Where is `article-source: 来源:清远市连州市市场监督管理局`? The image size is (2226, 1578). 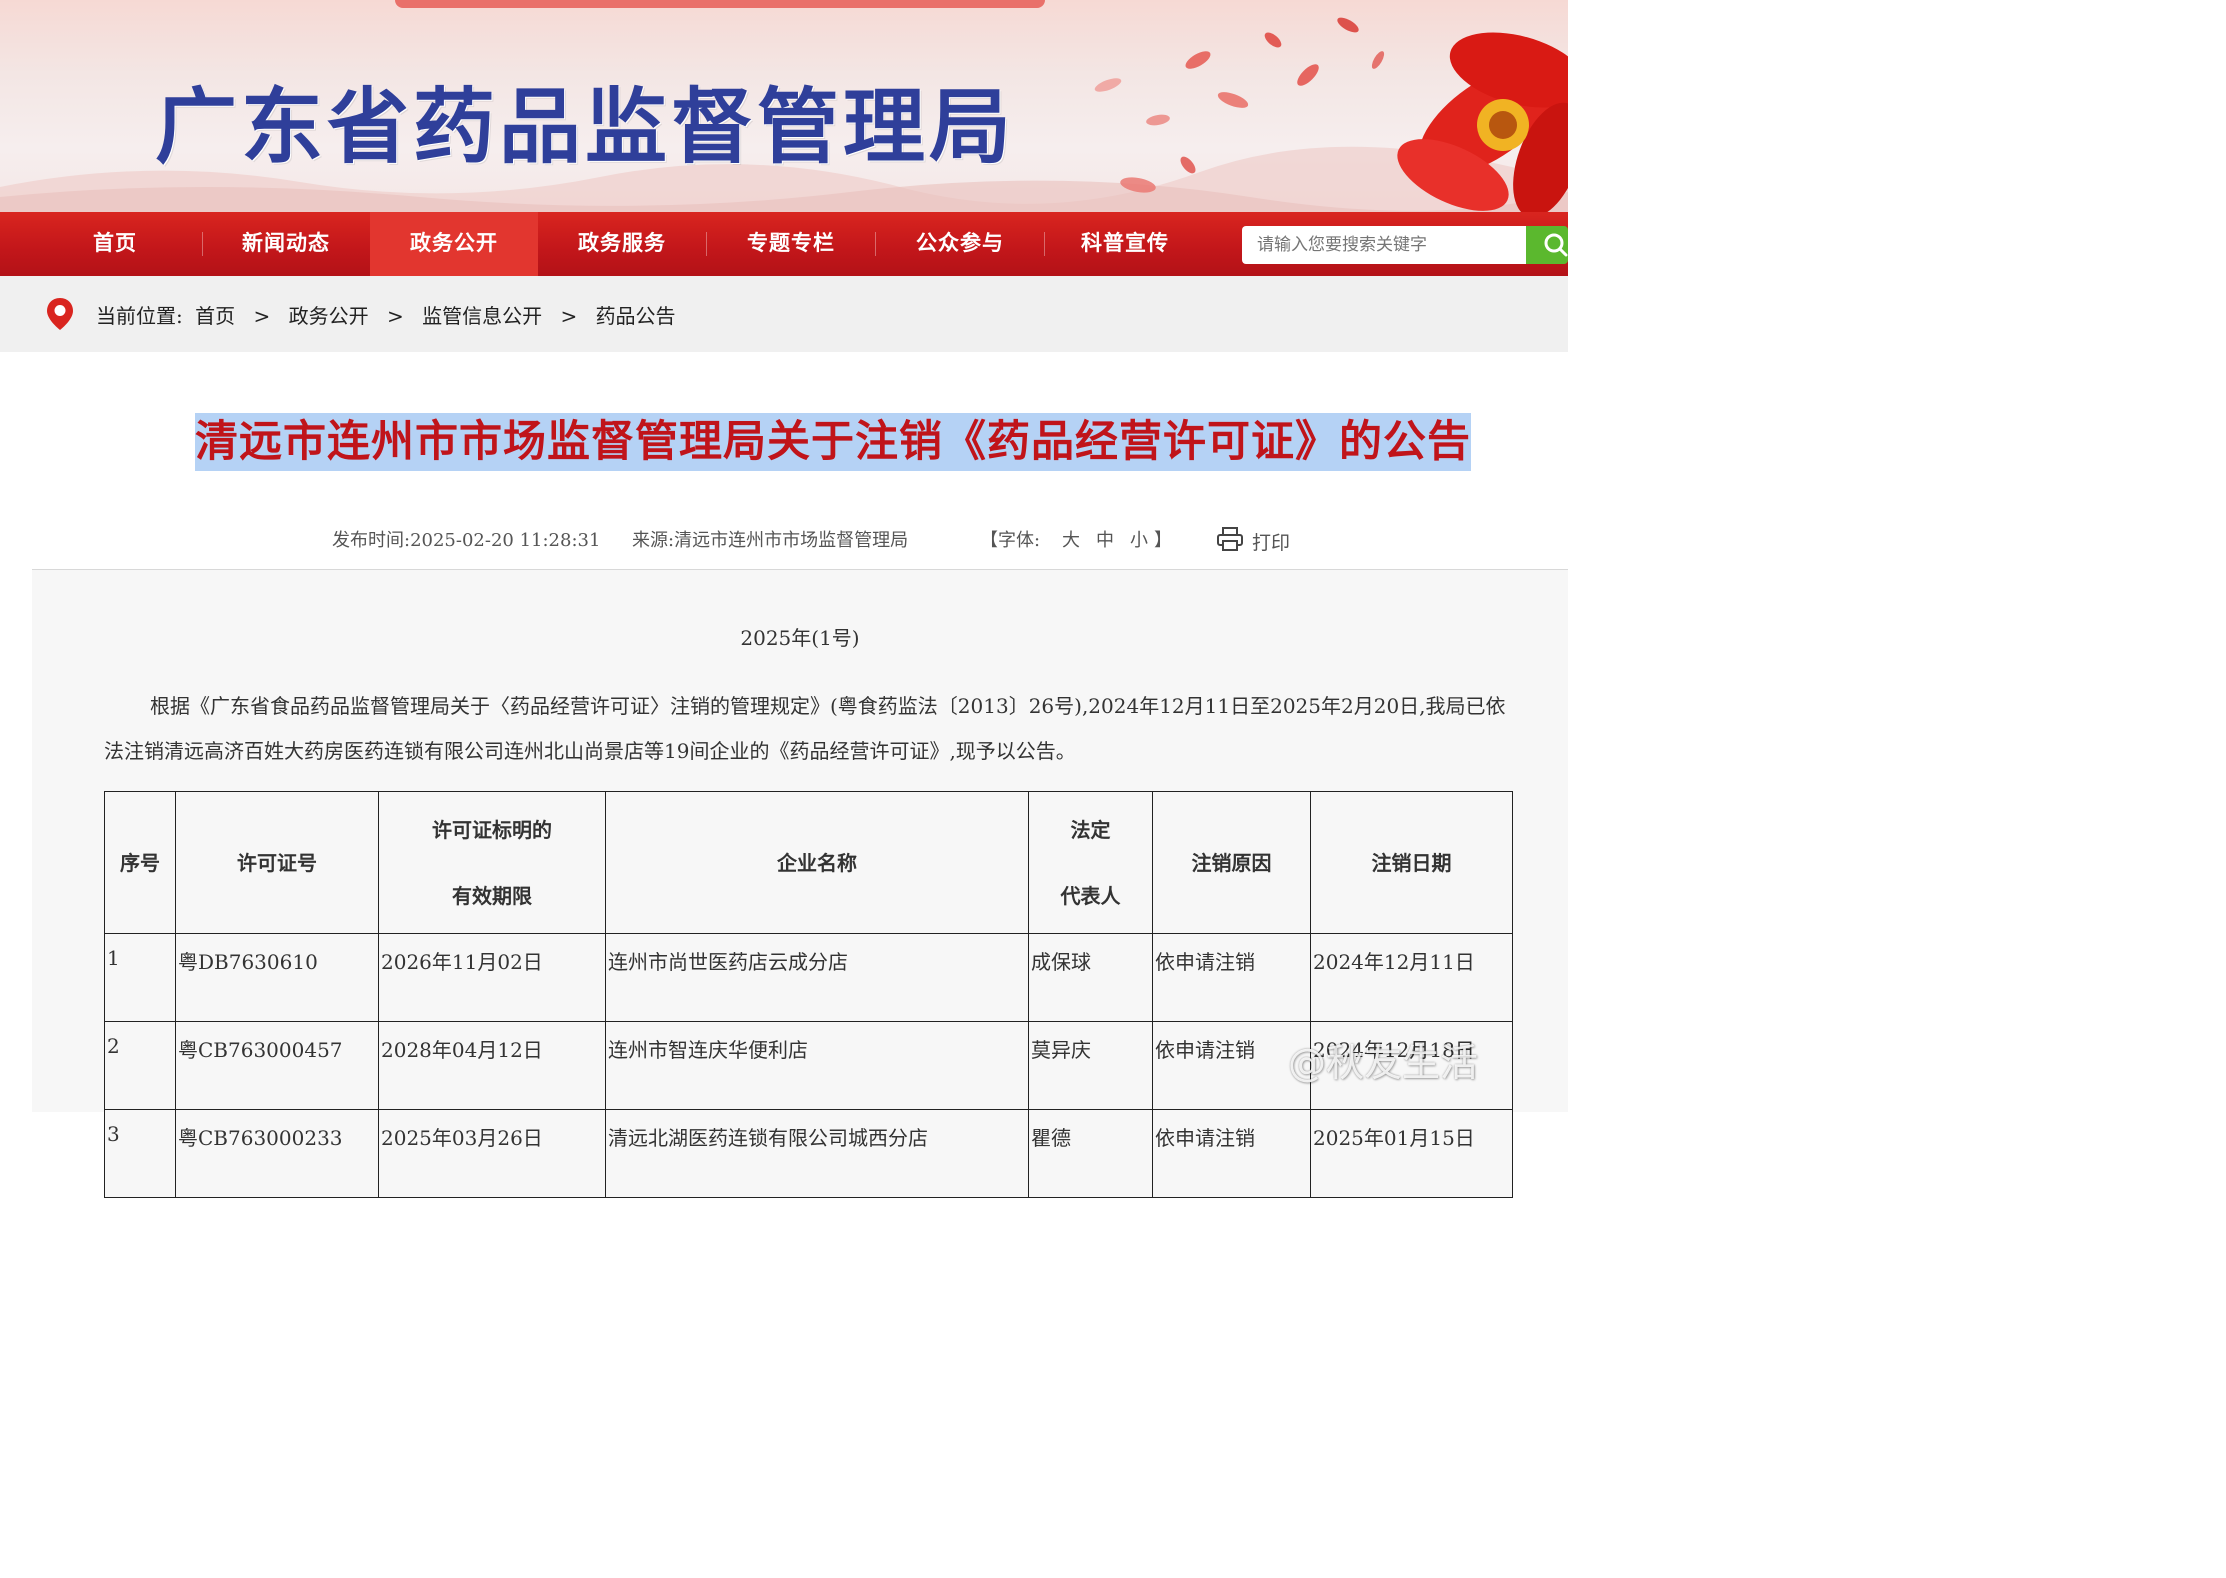 article-source: 来源:清远市连州市市场监督管理局 is located at coordinates (770, 540).